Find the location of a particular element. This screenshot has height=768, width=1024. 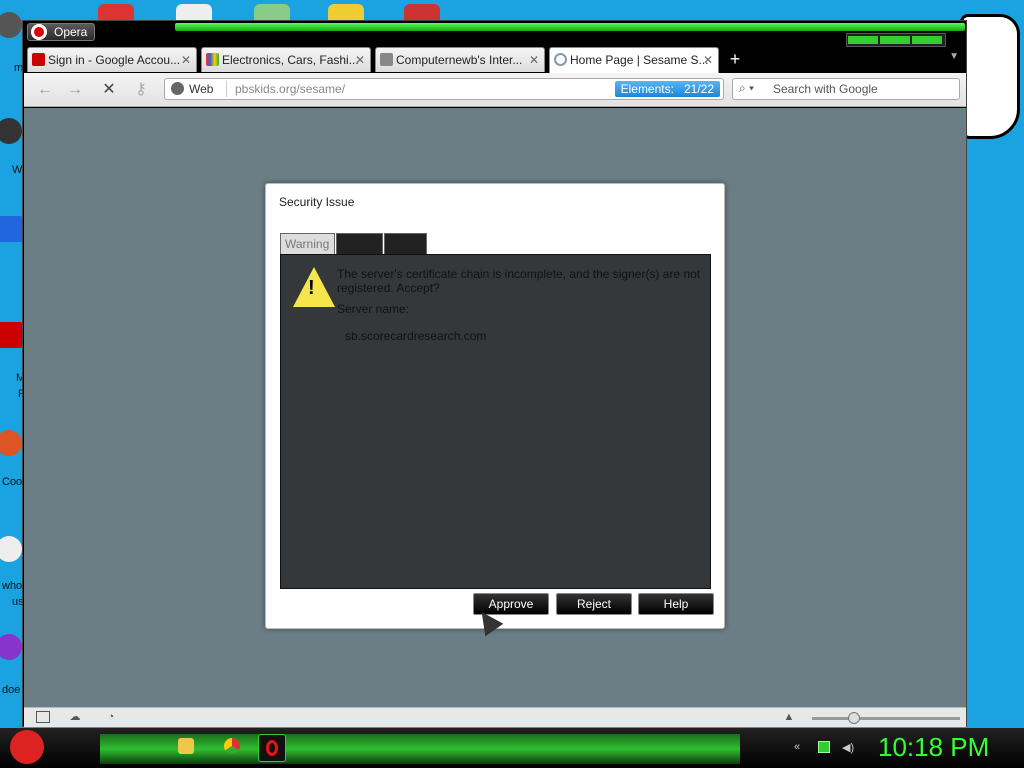

elements-counter: Elements: 21/22 is located at coordinates (667, 89).